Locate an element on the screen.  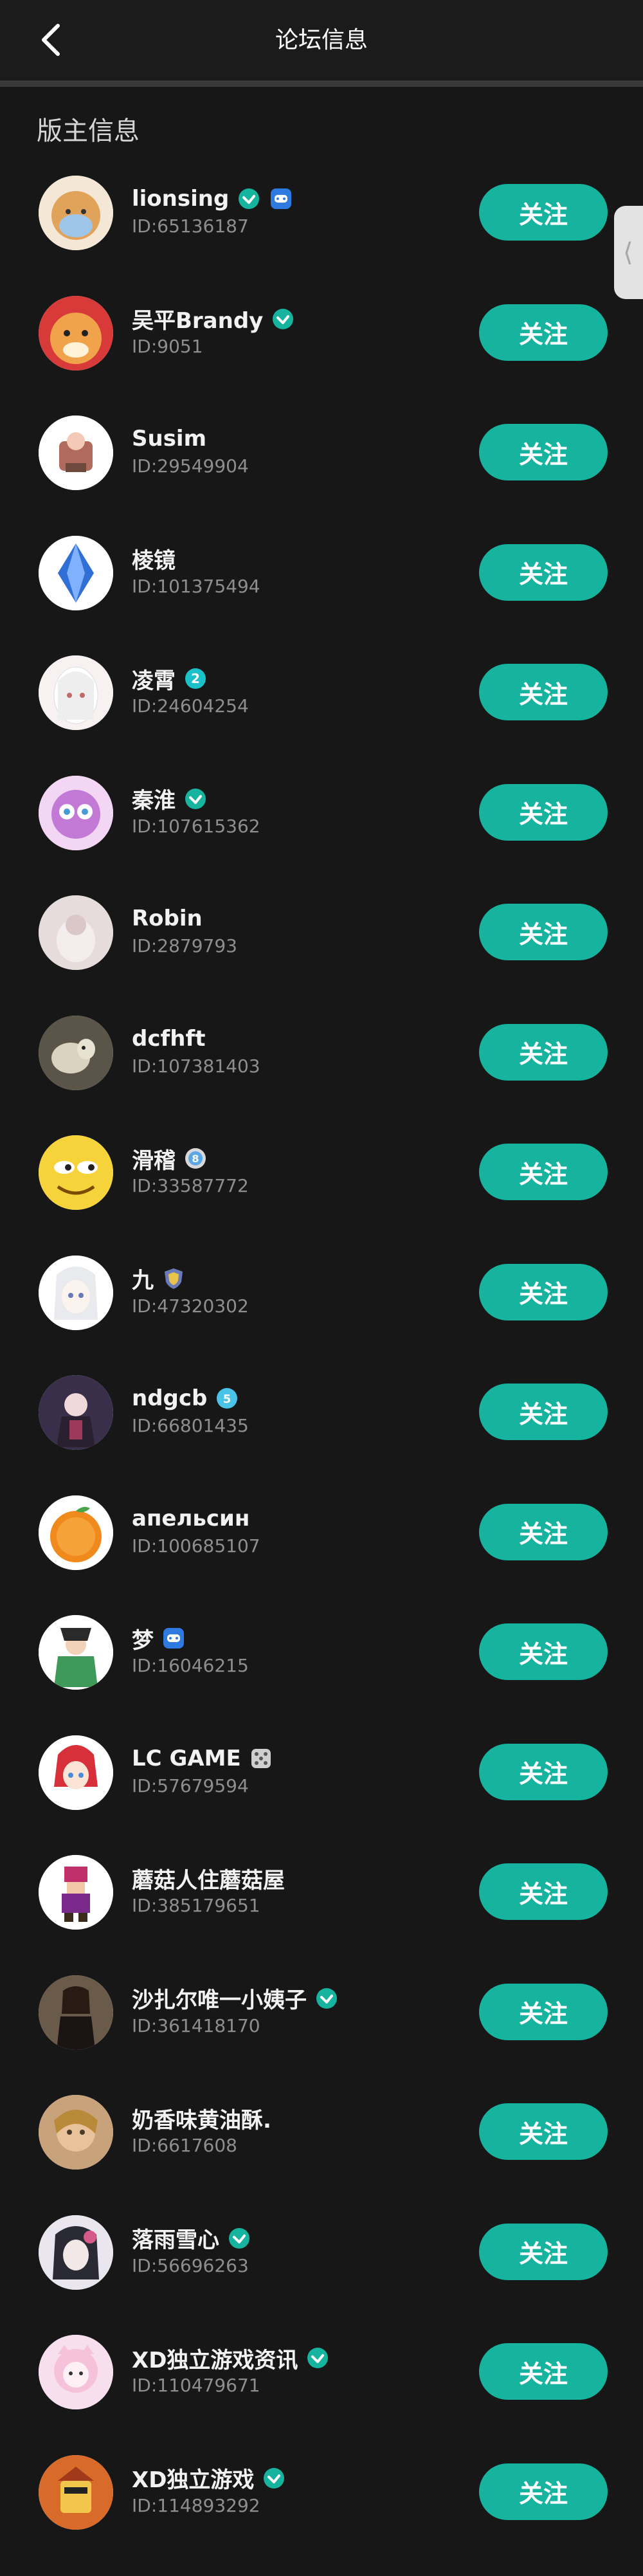
moderator-row: 棱镜 ID:101375494 关注 is located at coordinates (321, 595).